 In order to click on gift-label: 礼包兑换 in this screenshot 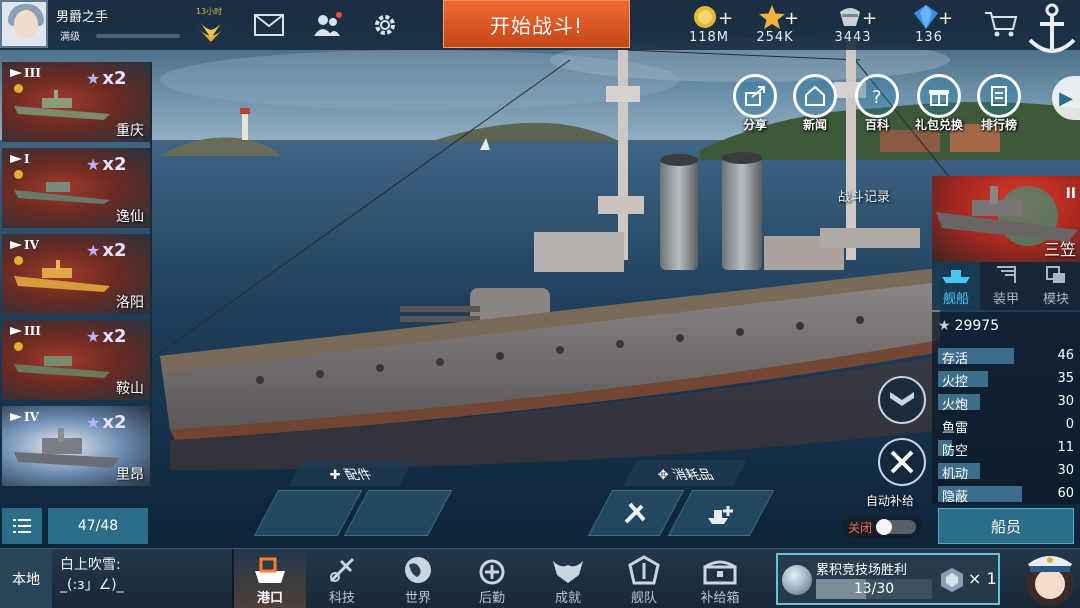, I will do `click(938, 125)`.